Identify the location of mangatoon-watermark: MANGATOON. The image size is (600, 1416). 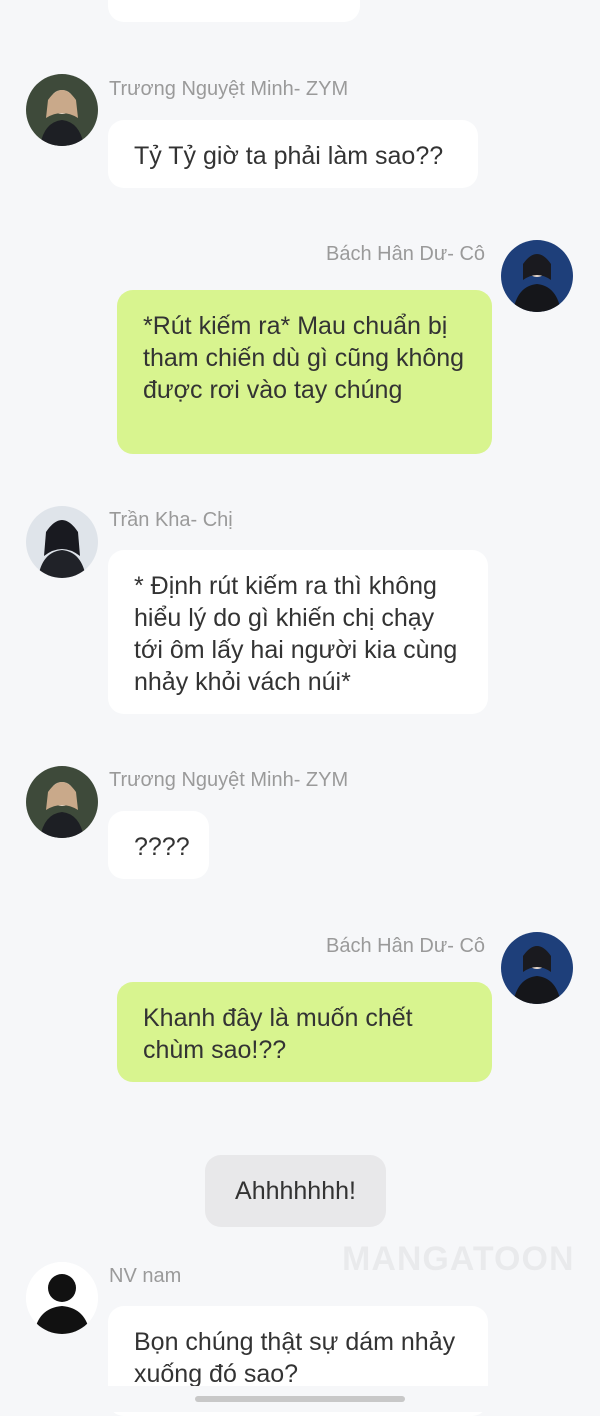
(458, 1259).